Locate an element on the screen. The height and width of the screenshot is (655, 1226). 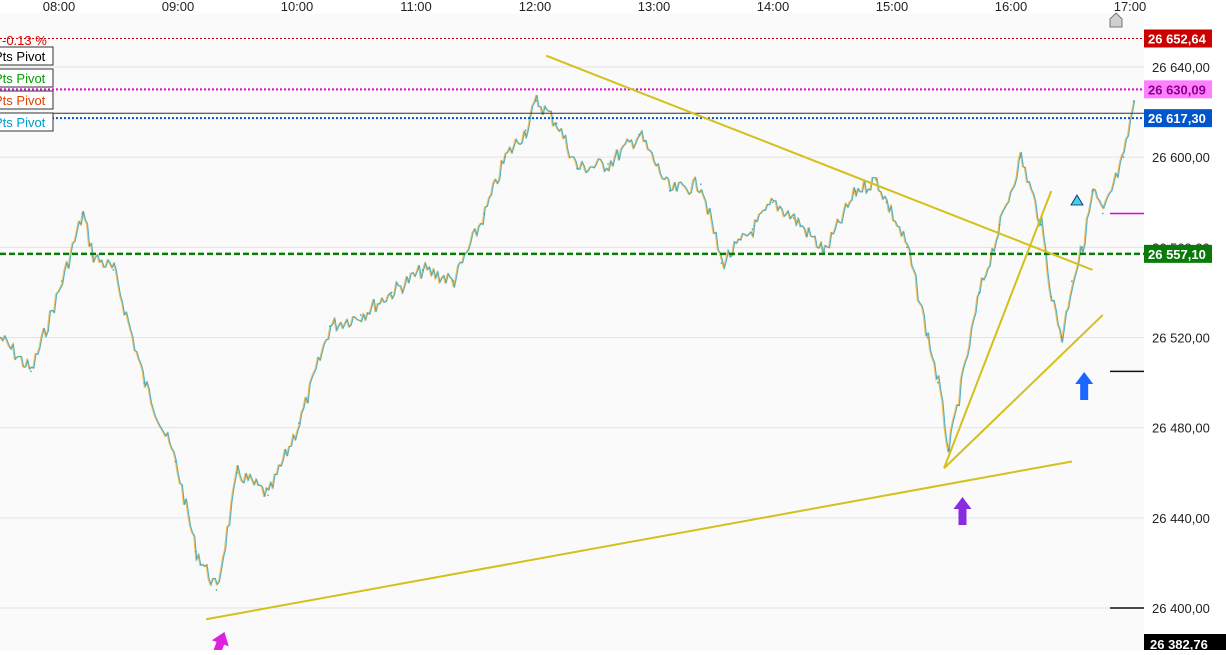
x-tick-label: 16:00 is located at coordinates (1011, 7).